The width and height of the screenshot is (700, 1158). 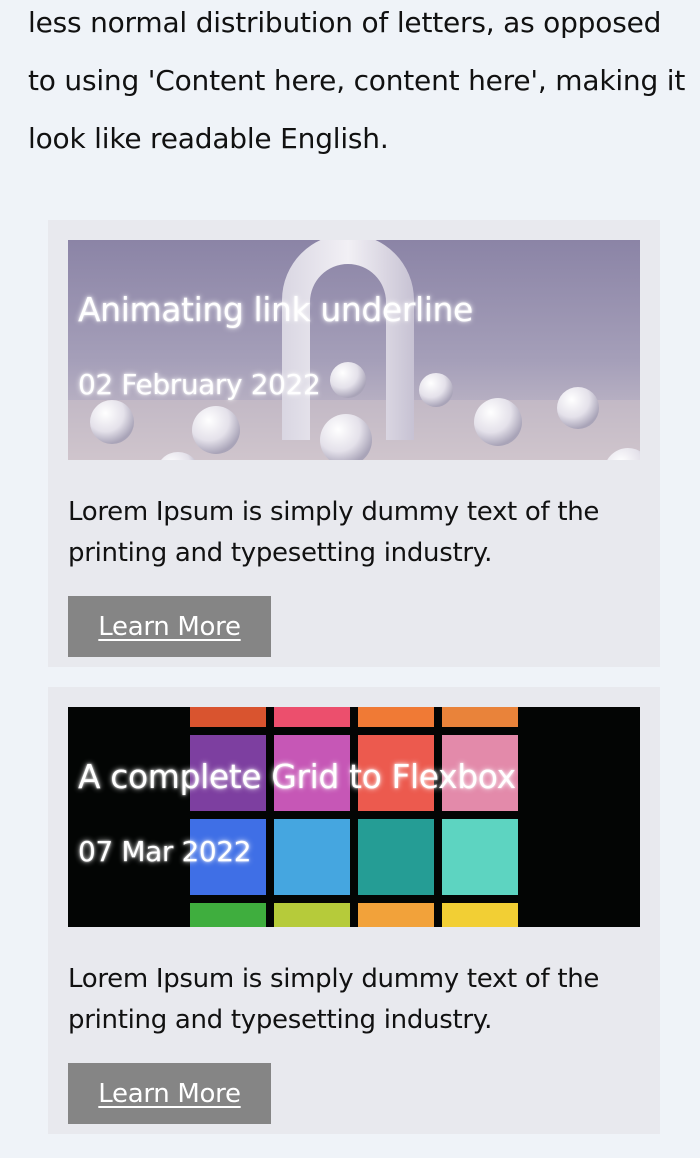 What do you see at coordinates (297, 776) in the screenshot?
I see `card-title: A complete Grid to Flexbox` at bounding box center [297, 776].